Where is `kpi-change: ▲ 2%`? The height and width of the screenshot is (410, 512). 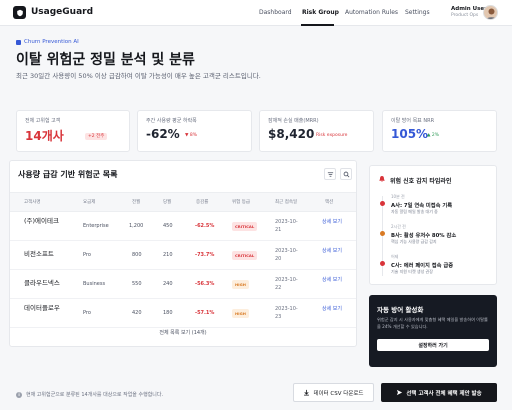
kpi-change: ▲ 2% is located at coordinates (433, 135).